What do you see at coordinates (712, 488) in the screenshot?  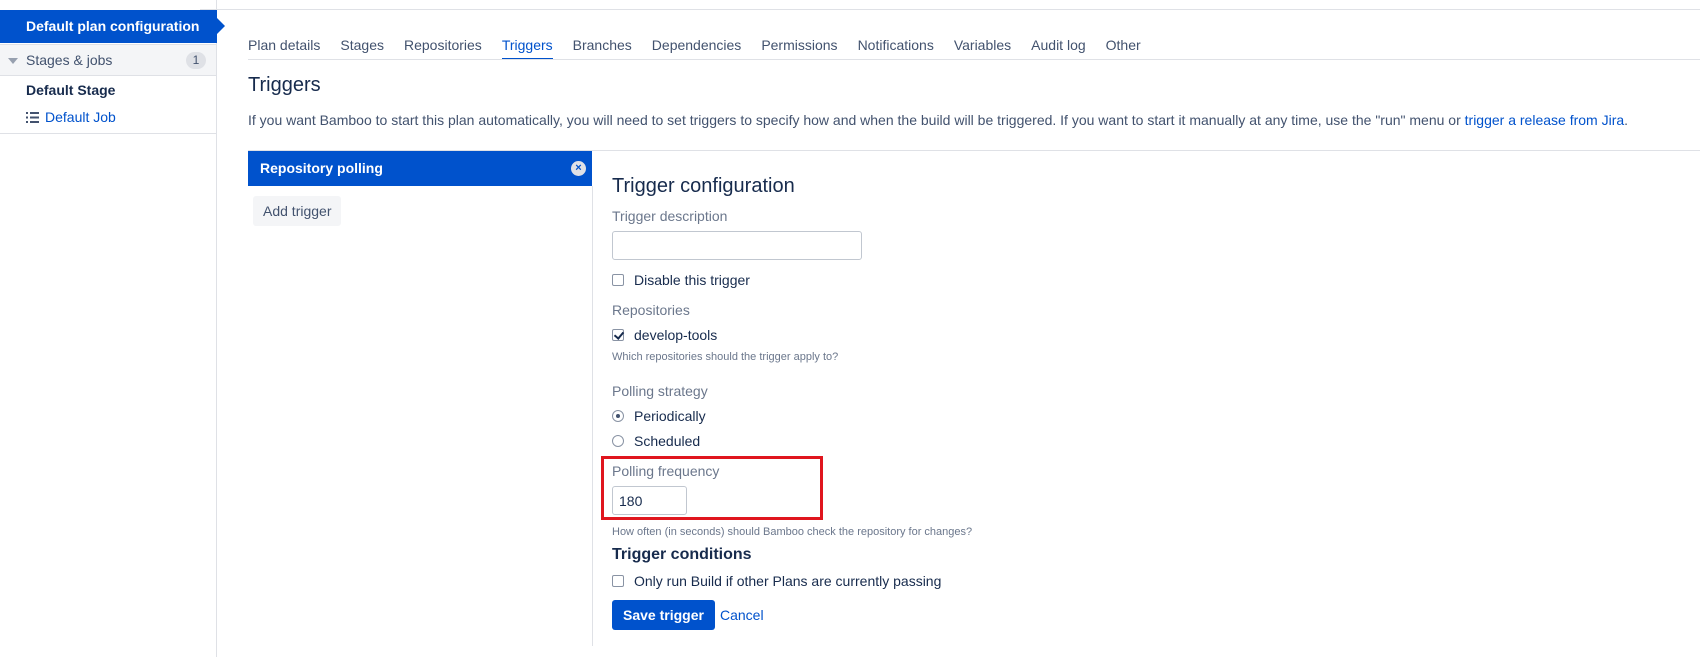 I see `highlight-box` at bounding box center [712, 488].